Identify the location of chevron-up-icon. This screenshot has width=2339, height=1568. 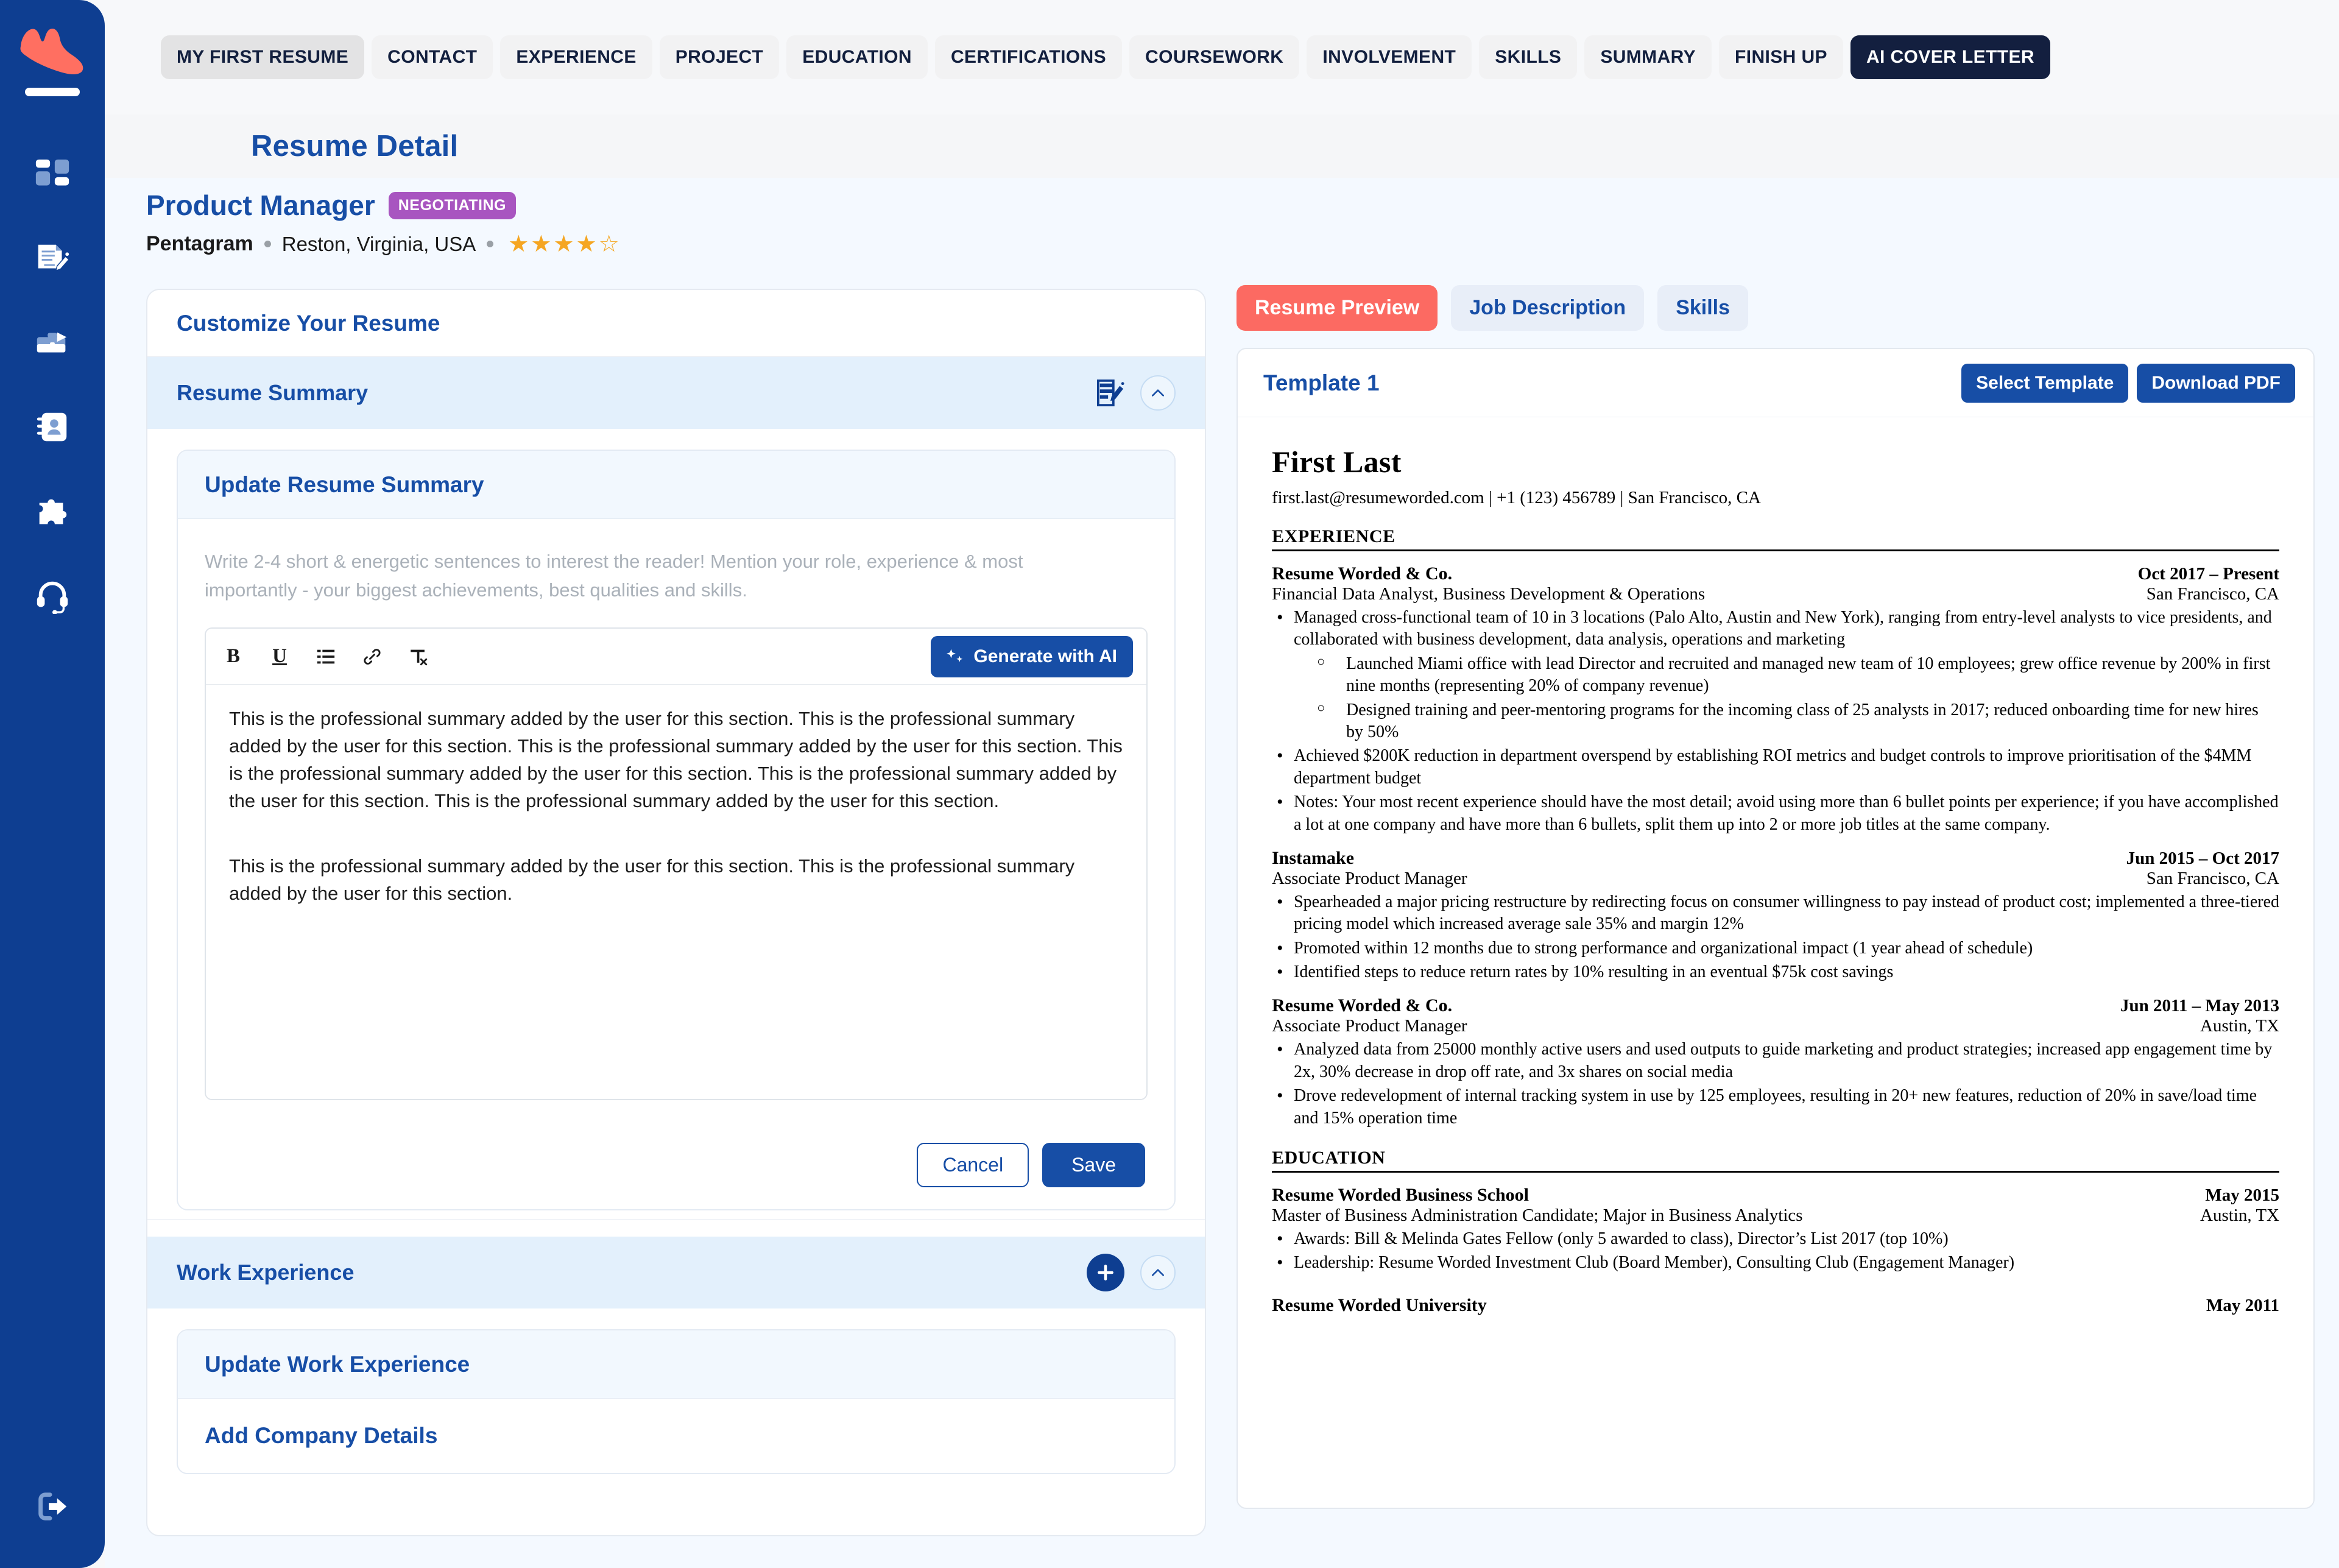
(1158, 1272).